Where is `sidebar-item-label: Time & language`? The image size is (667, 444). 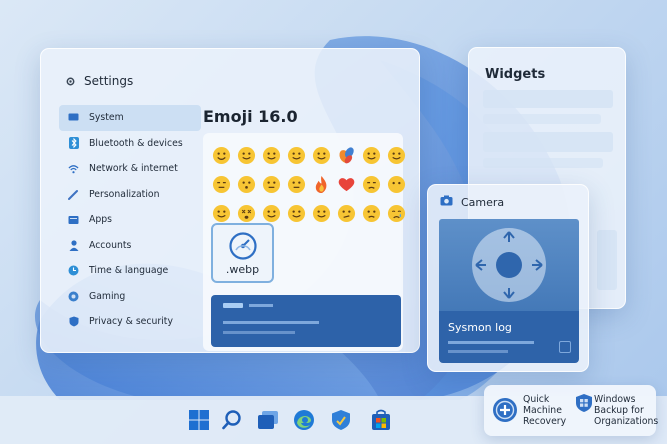 sidebar-item-label: Time & language is located at coordinates (129, 271).